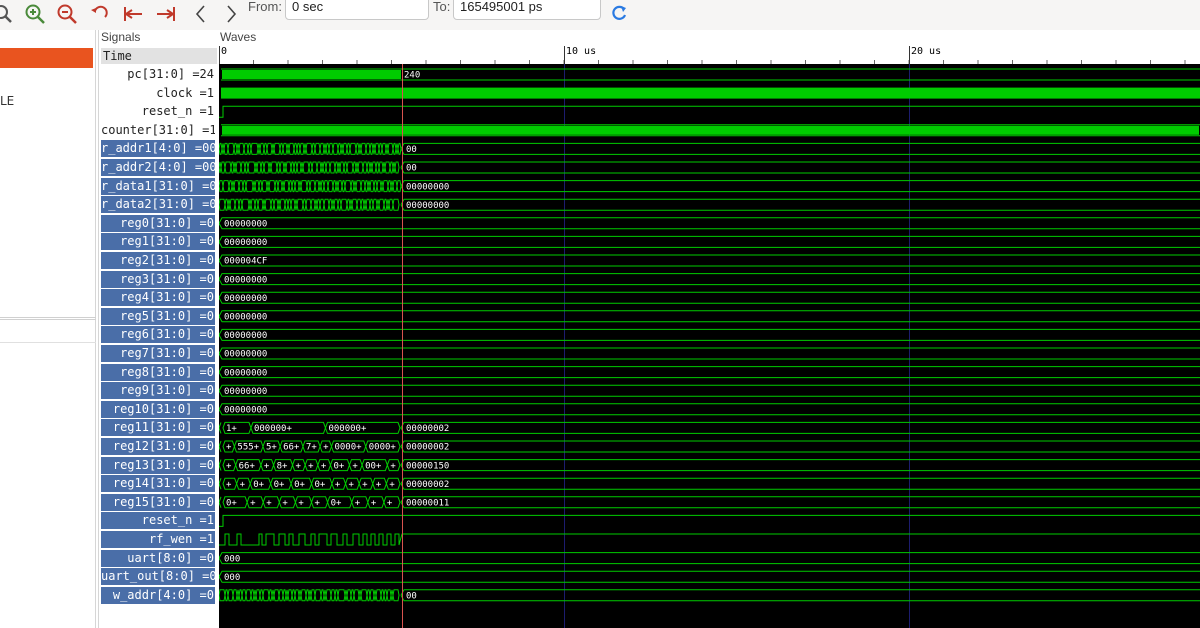  What do you see at coordinates (158, 167) in the screenshot?
I see `signal-row: r_addr2[4:0] =00` at bounding box center [158, 167].